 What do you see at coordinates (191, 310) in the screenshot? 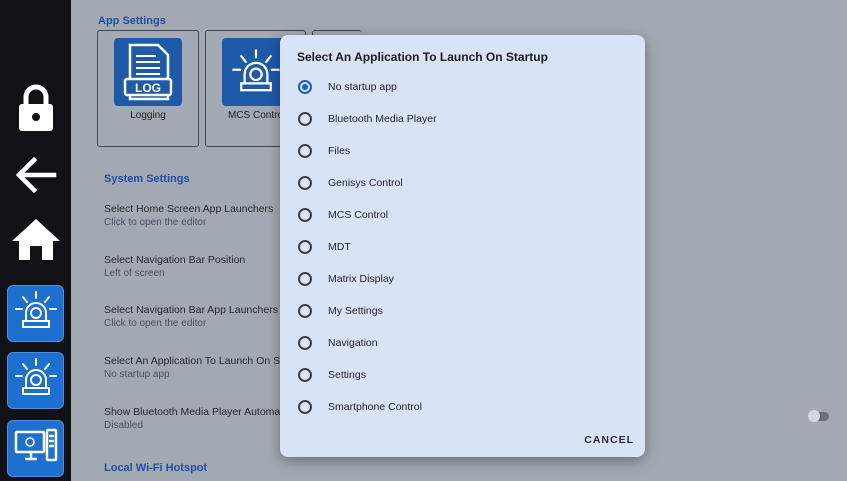
I see `setting-title: Select Navigation Bar App Launchers` at bounding box center [191, 310].